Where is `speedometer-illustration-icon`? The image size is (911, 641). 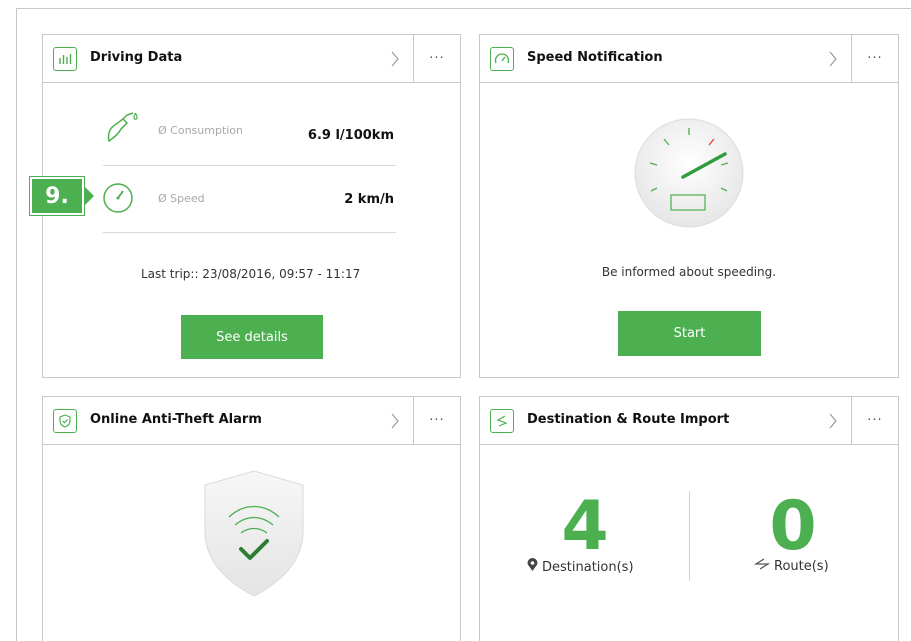 speedometer-illustration-icon is located at coordinates (689, 173).